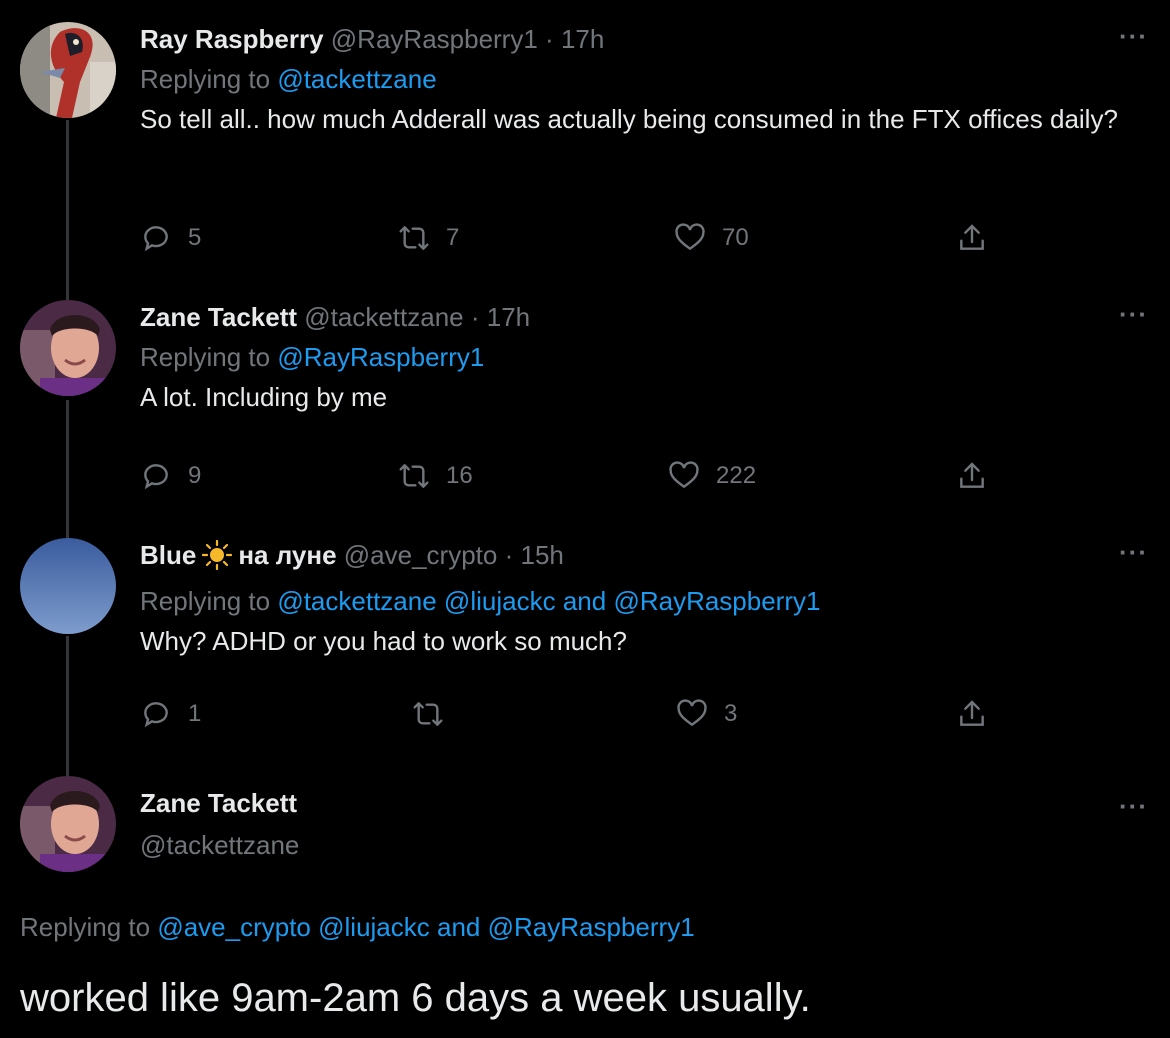 This screenshot has height=1038, width=1170. What do you see at coordinates (234, 927) in the screenshot?
I see `mention-link: @ave_crypto` at bounding box center [234, 927].